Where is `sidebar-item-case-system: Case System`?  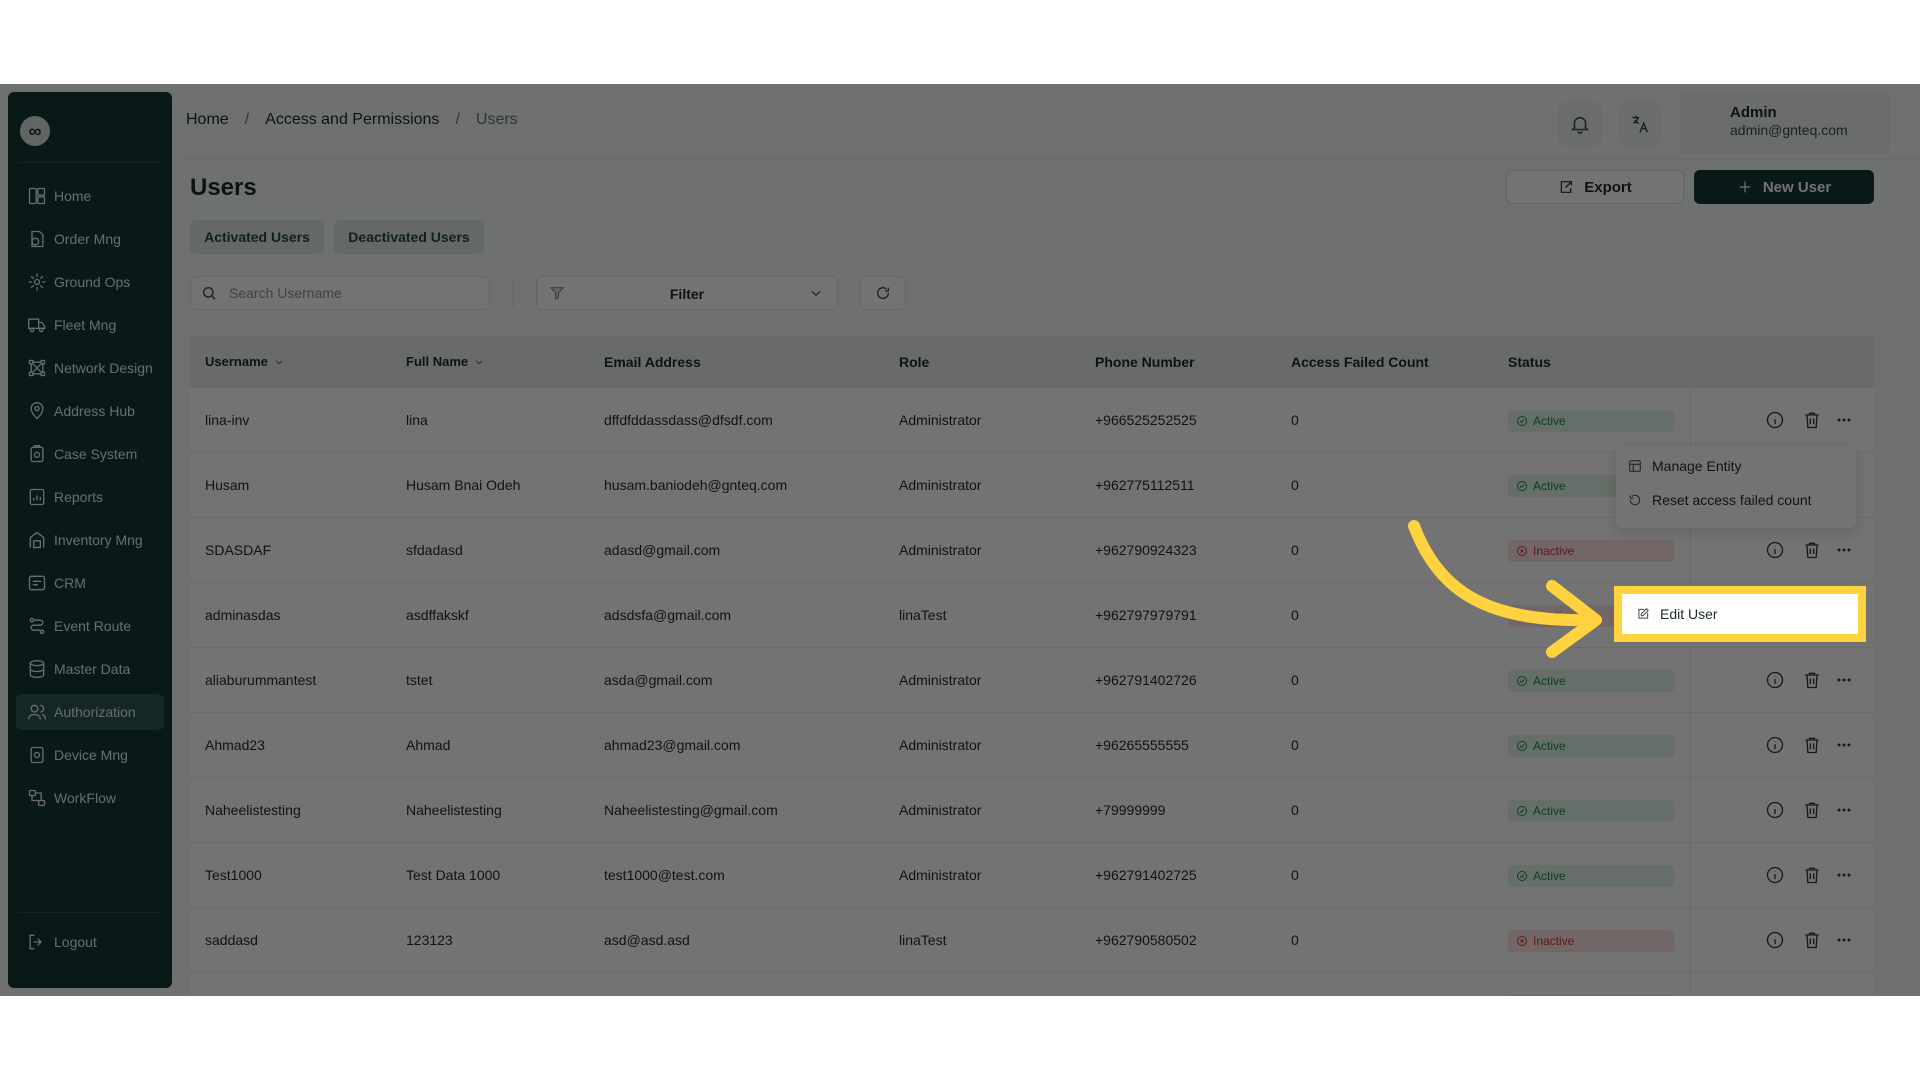
sidebar-item-case-system: Case System is located at coordinates (90, 454).